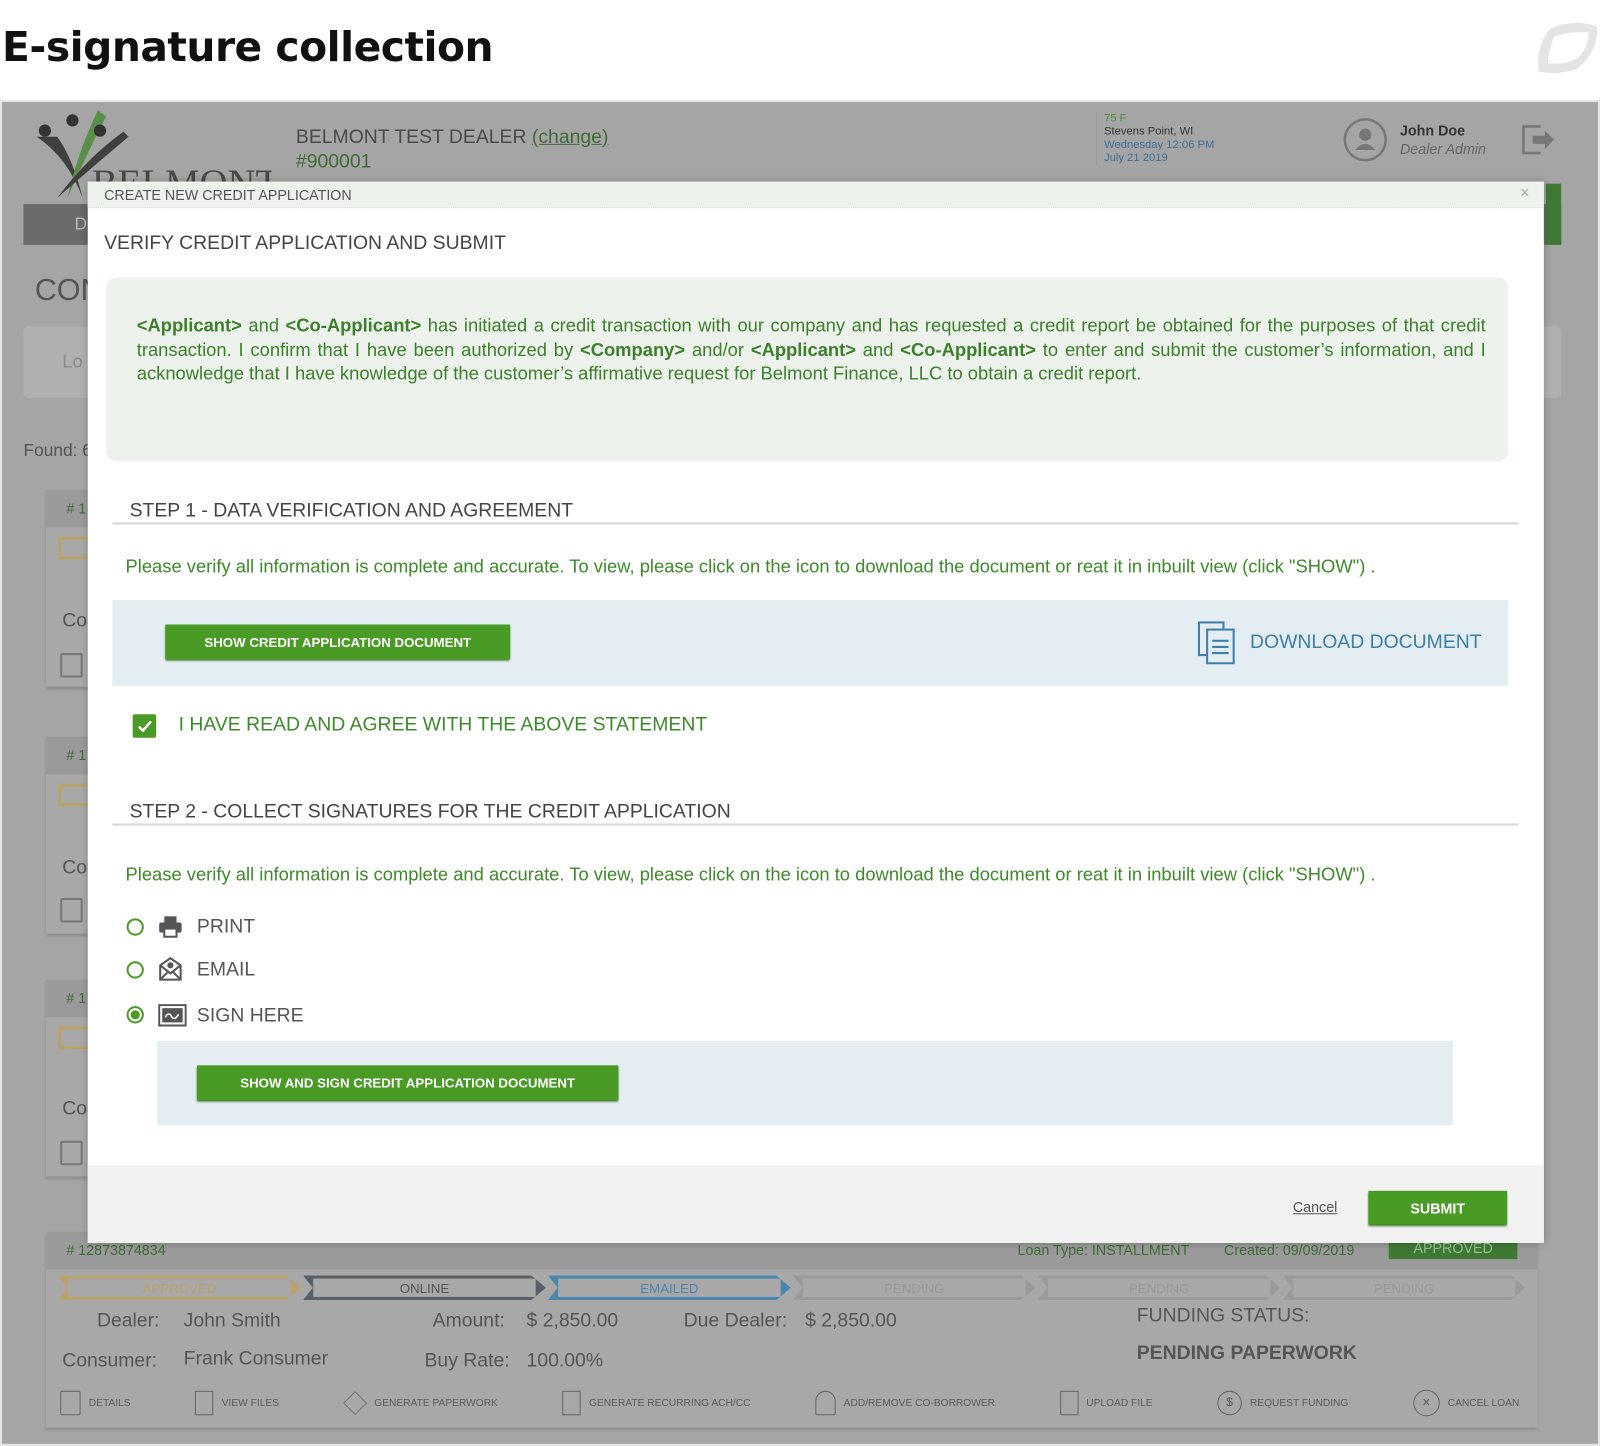 This screenshot has width=1600, height=1446. What do you see at coordinates (1069, 1403) in the screenshot?
I see `upload-icon` at bounding box center [1069, 1403].